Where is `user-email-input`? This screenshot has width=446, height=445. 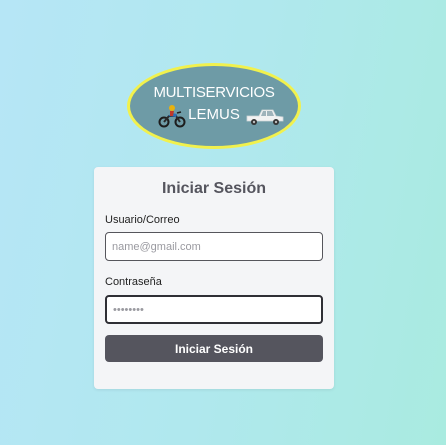
user-email-input is located at coordinates (214, 246).